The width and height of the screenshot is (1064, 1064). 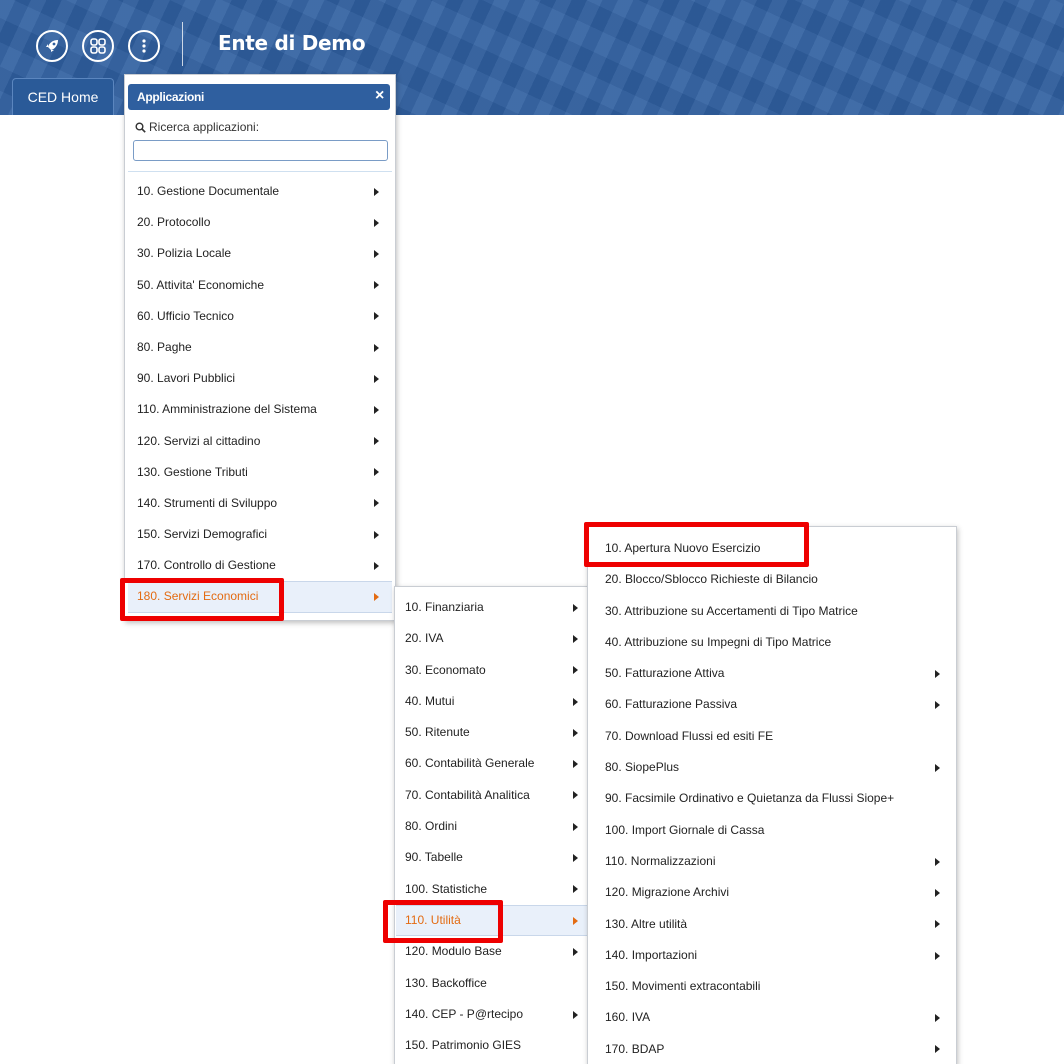 What do you see at coordinates (164, 346) in the screenshot?
I see `menu-item-label: 80. Paghe` at bounding box center [164, 346].